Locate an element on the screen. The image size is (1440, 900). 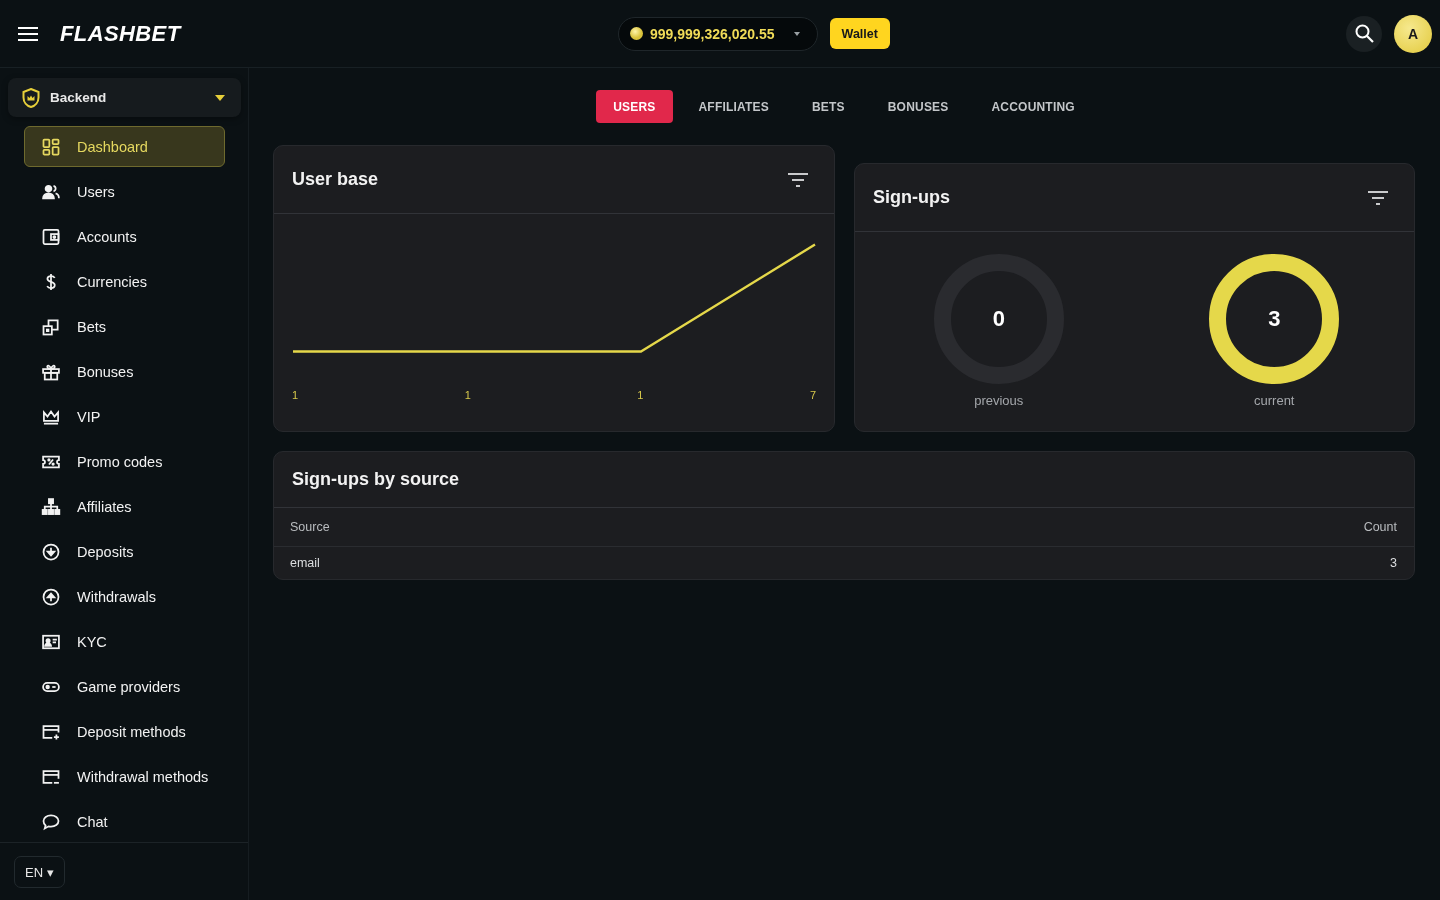
language-selector: EN ▾ is located at coordinates (39, 872).